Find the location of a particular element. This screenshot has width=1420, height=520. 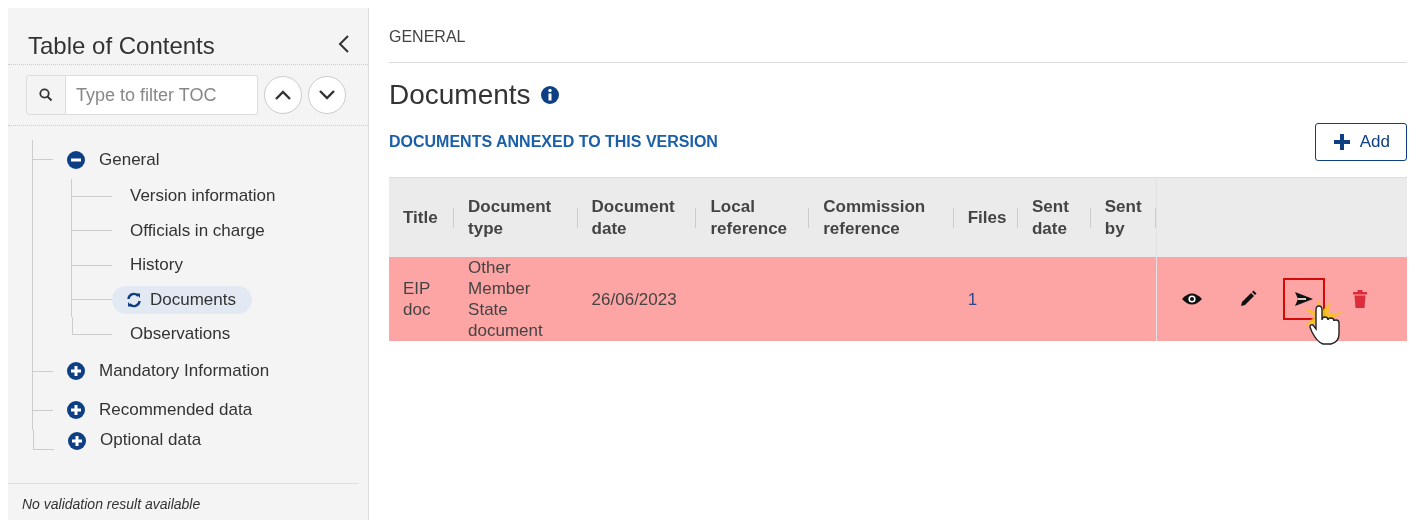

tree-item: Optional data is located at coordinates (151, 439).